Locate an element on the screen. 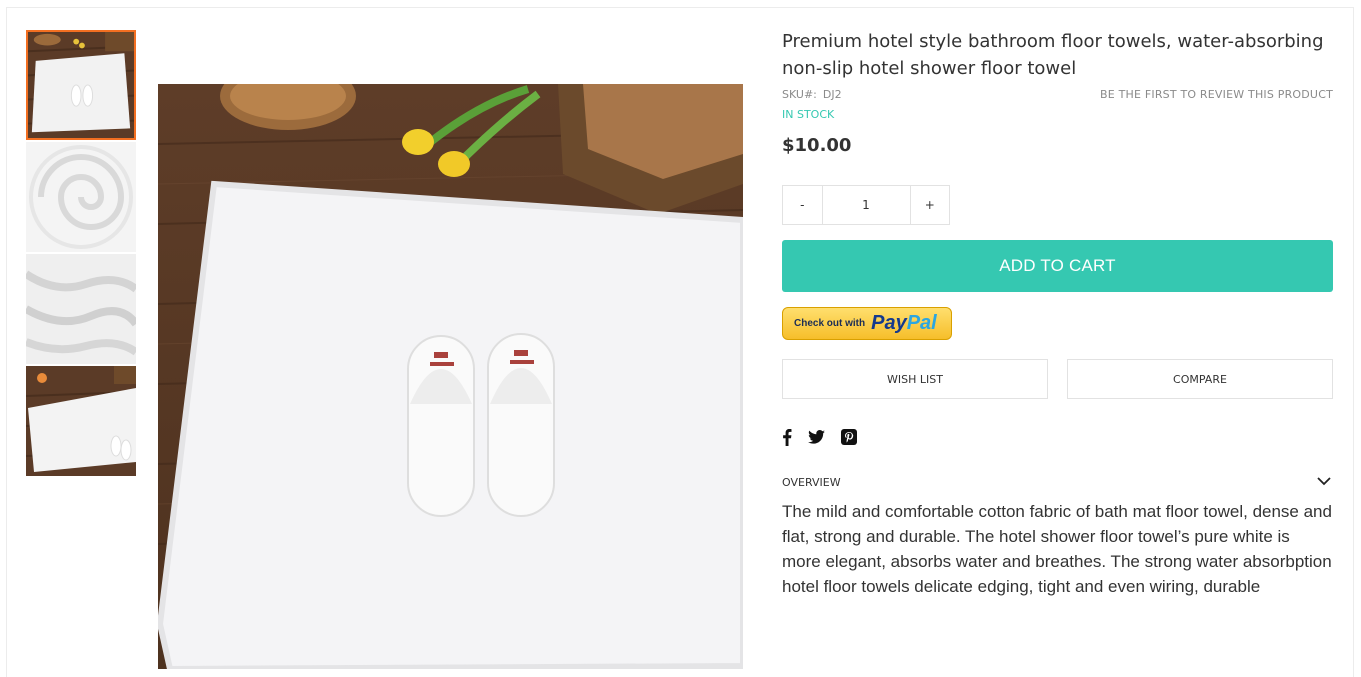  wish-list-button: WISH LIST is located at coordinates (915, 379).